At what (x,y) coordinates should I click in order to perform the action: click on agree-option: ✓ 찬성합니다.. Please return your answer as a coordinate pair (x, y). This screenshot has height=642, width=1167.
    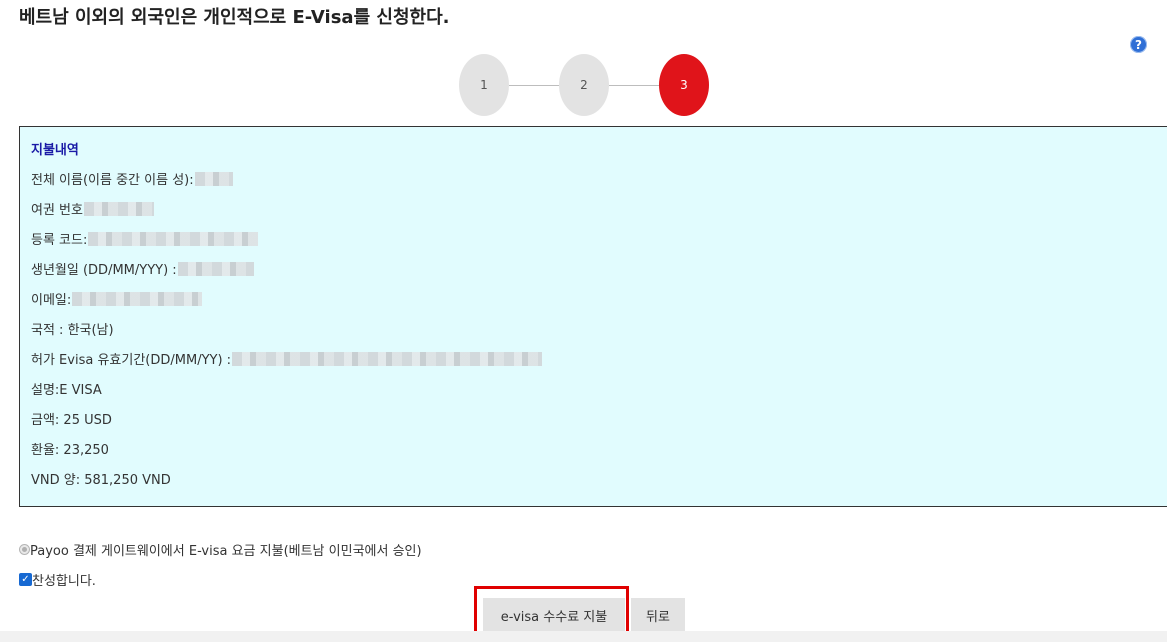
    Looking at the image, I should click on (57, 579).